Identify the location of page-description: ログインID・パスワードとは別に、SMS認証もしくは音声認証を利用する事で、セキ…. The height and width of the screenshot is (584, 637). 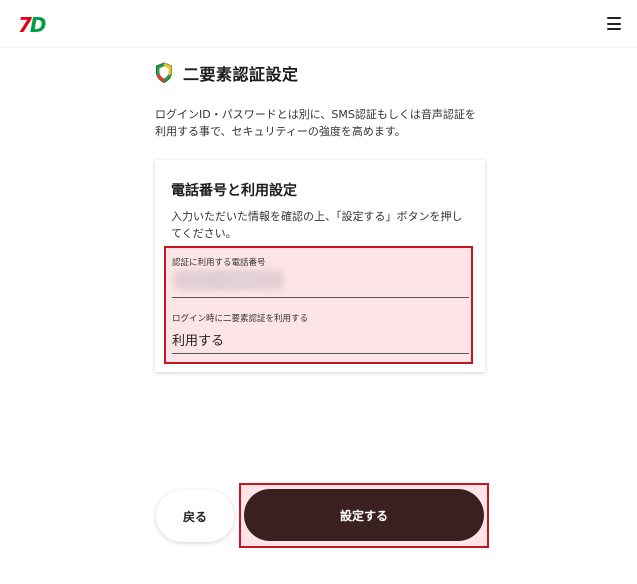
(315, 123).